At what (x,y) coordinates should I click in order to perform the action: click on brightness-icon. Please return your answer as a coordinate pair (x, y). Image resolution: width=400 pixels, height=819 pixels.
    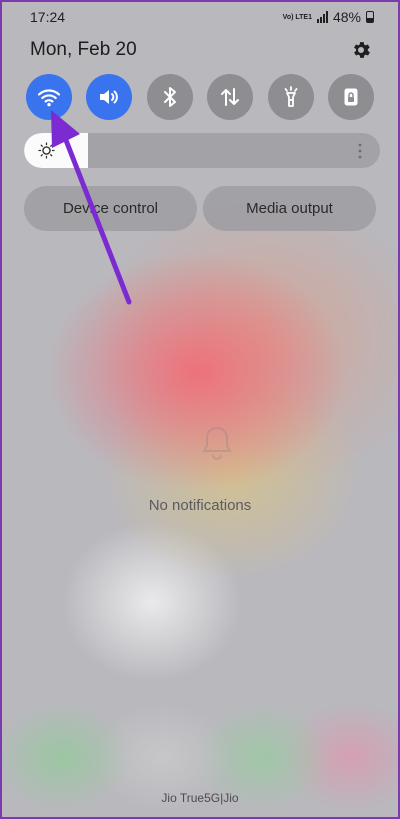
    Looking at the image, I should click on (46, 150).